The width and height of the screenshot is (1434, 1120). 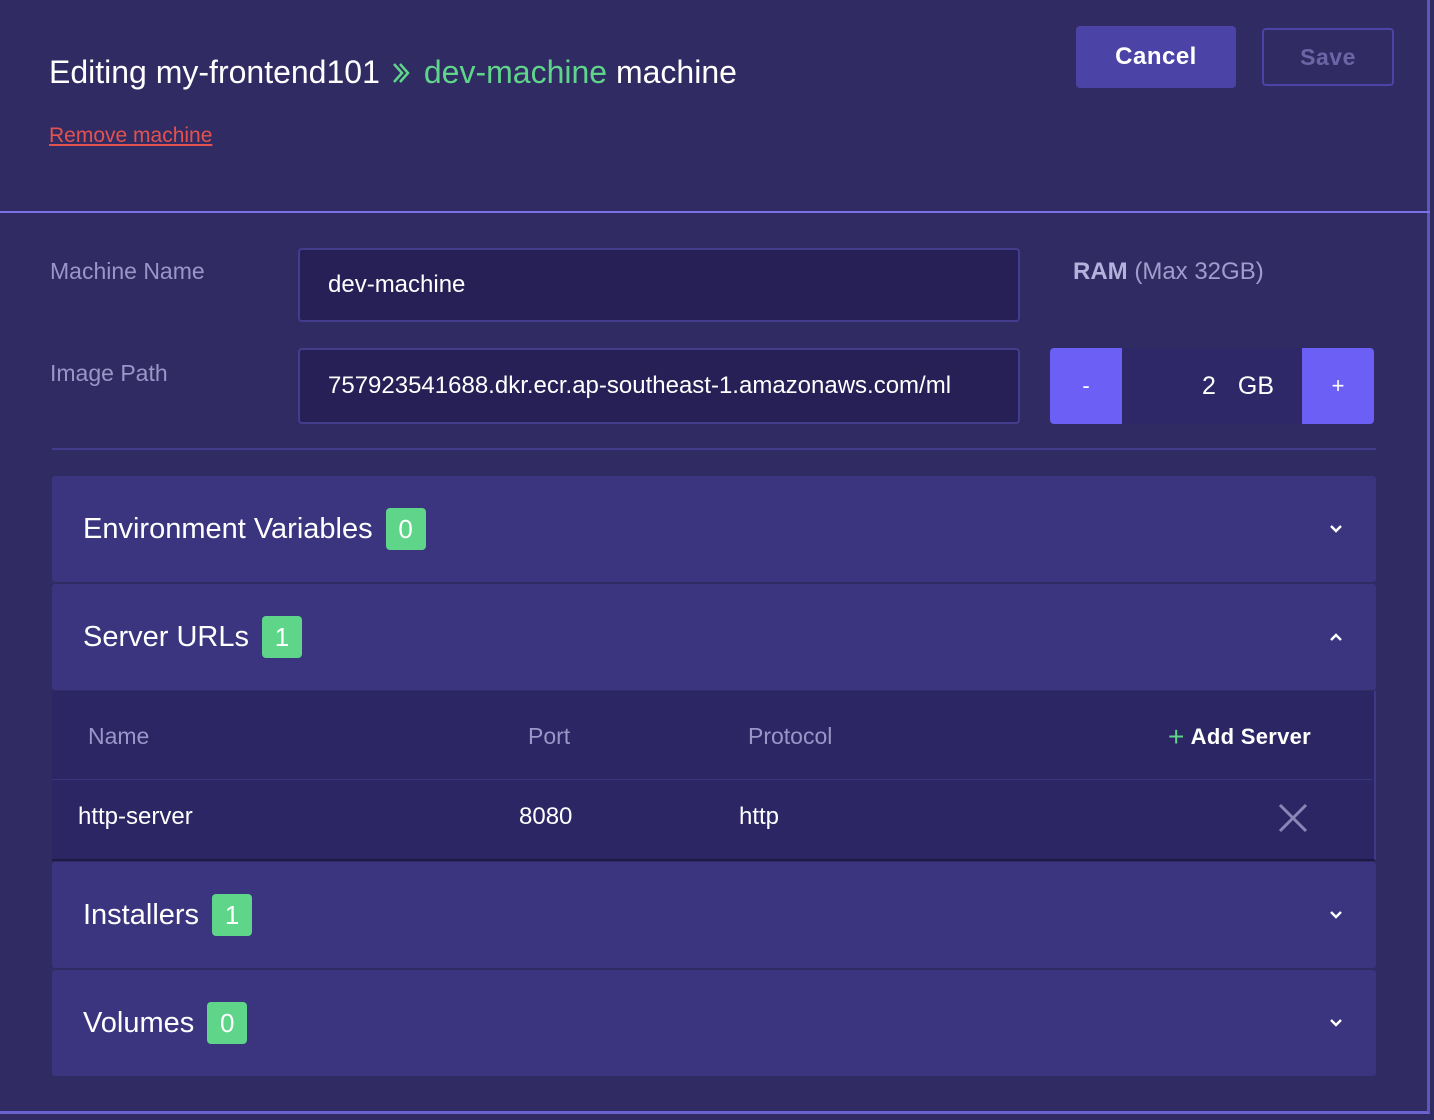 What do you see at coordinates (1328, 57) in the screenshot?
I see `save-button: Save` at bounding box center [1328, 57].